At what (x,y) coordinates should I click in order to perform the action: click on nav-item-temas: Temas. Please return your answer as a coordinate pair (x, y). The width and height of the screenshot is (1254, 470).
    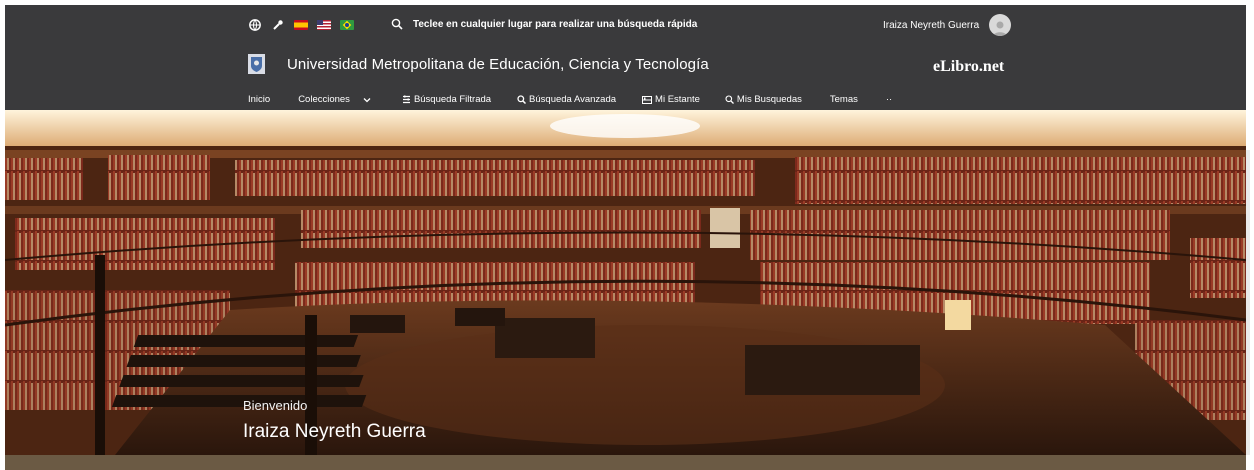
    Looking at the image, I should click on (844, 99).